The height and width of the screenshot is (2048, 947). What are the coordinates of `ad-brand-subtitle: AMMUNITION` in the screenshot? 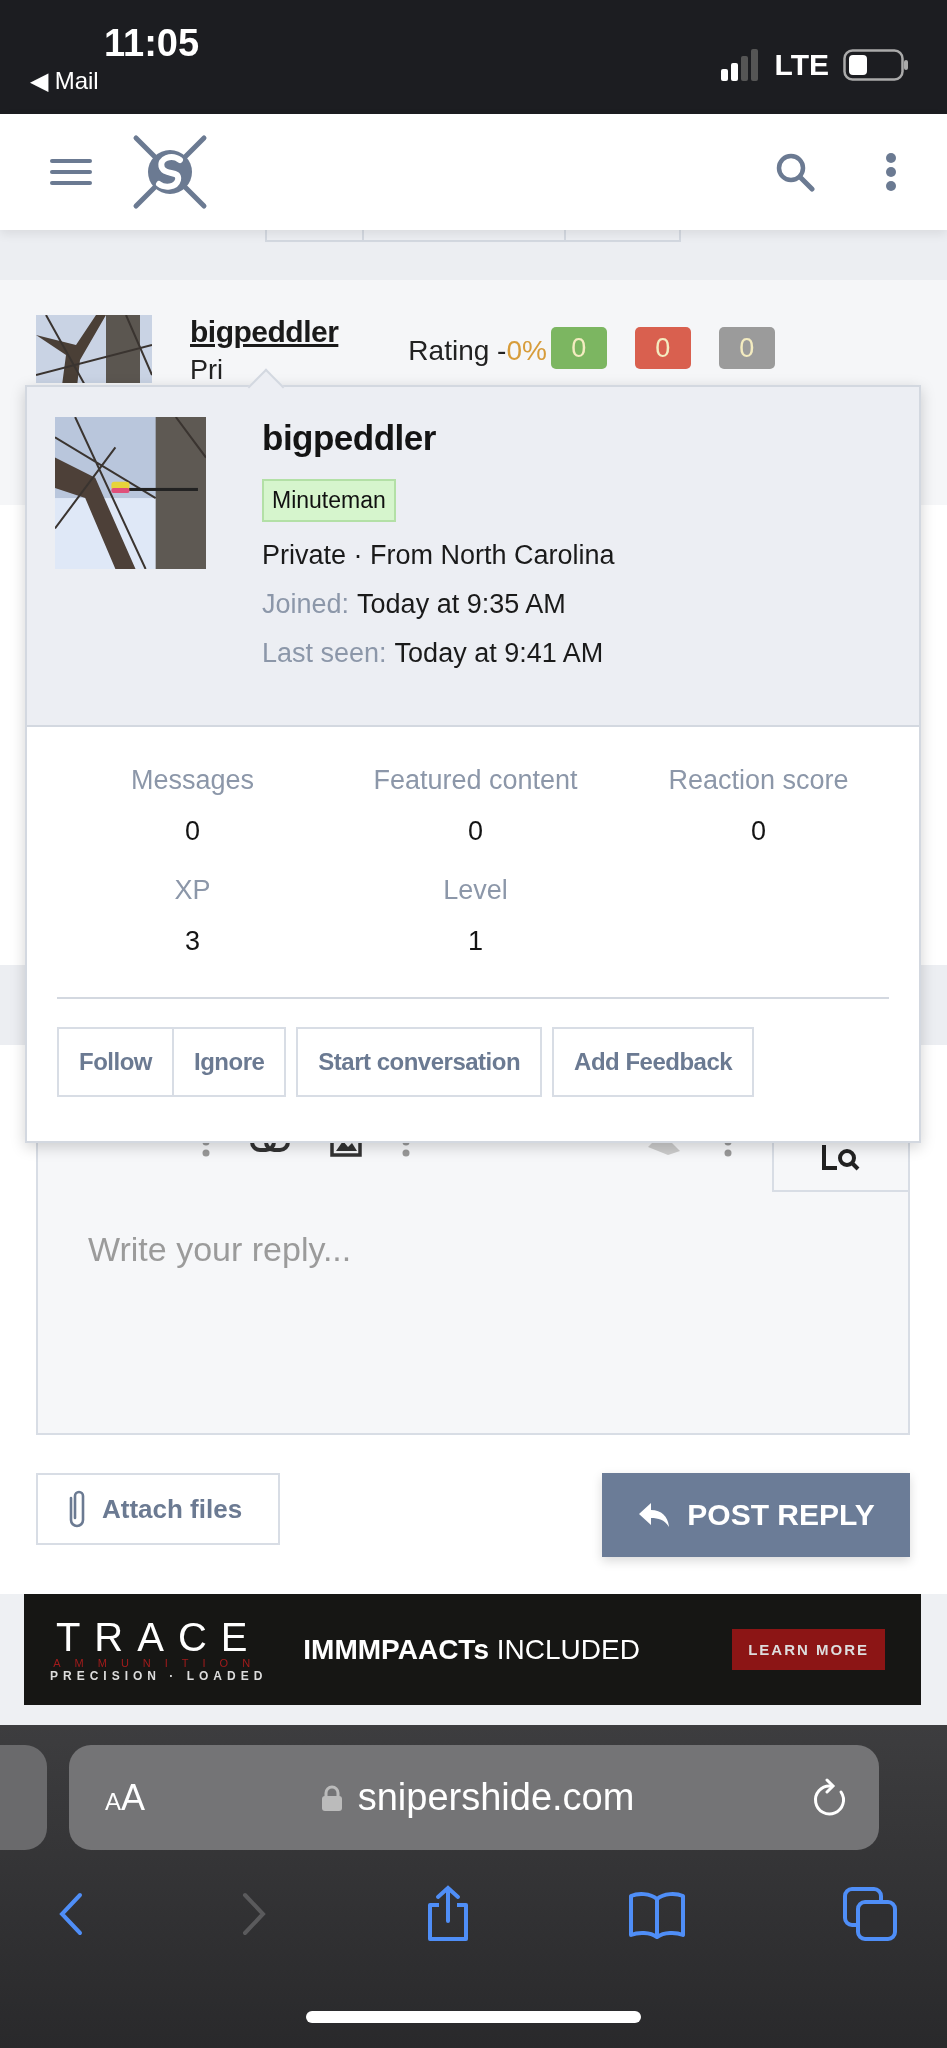 It's located at (159, 1662).